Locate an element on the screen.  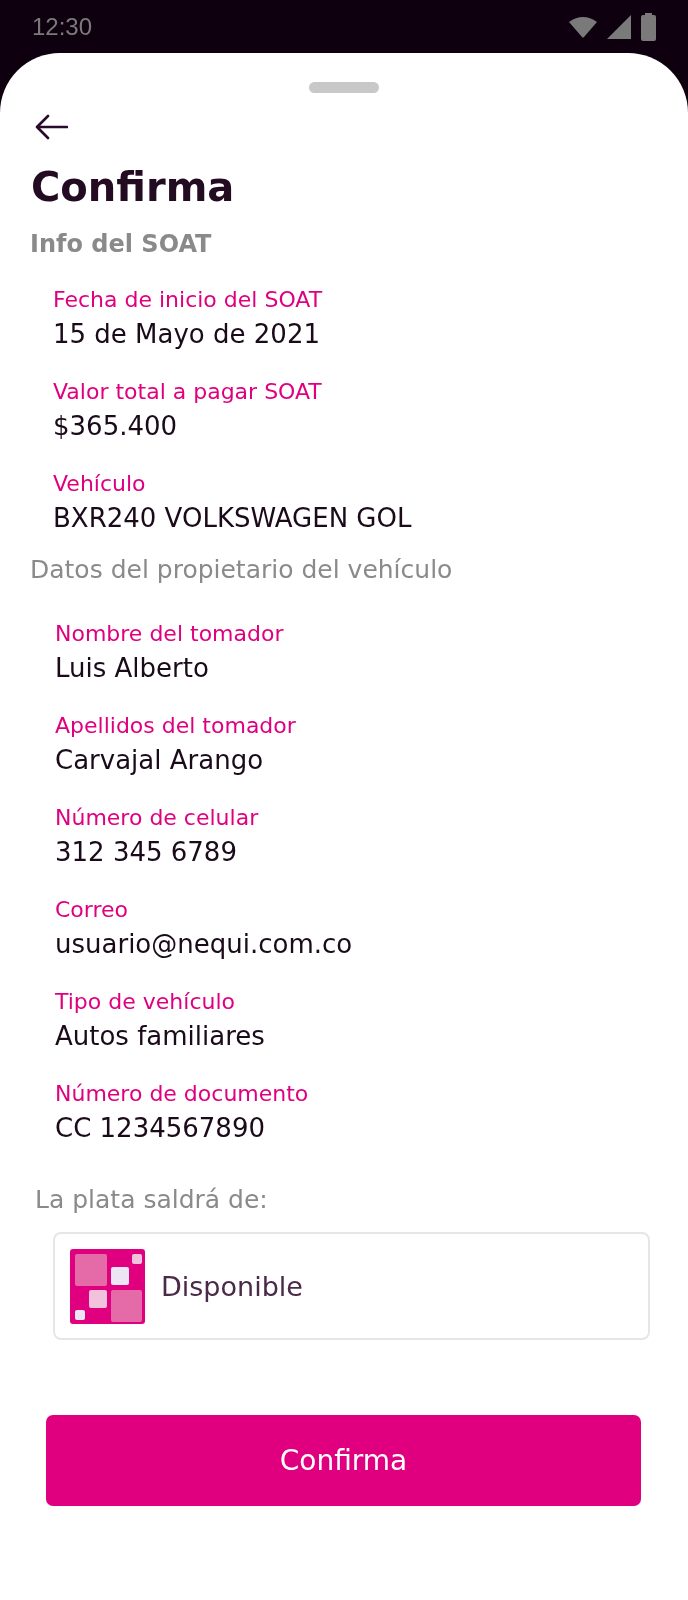
back-arrow-icon is located at coordinates (51, 127).